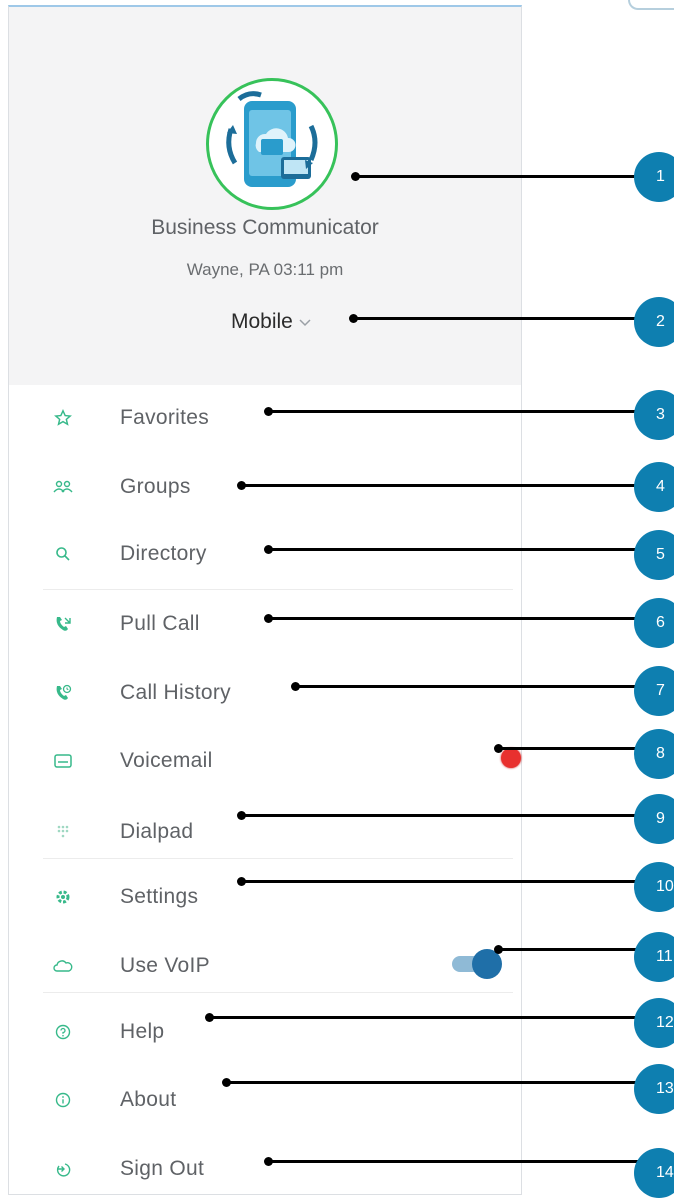 This screenshot has width=674, height=1200. Describe the element at coordinates (166, 760) in the screenshot. I see `menu-item-label: Voicemail` at that location.